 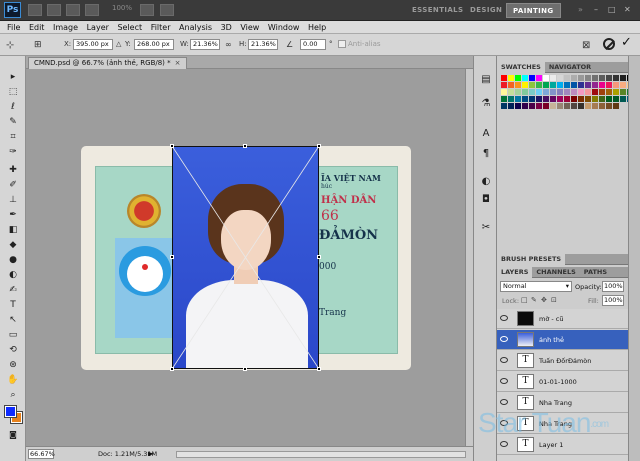 What do you see at coordinates (195, 27) in the screenshot?
I see `menu-analysis: Analysis` at bounding box center [195, 27].